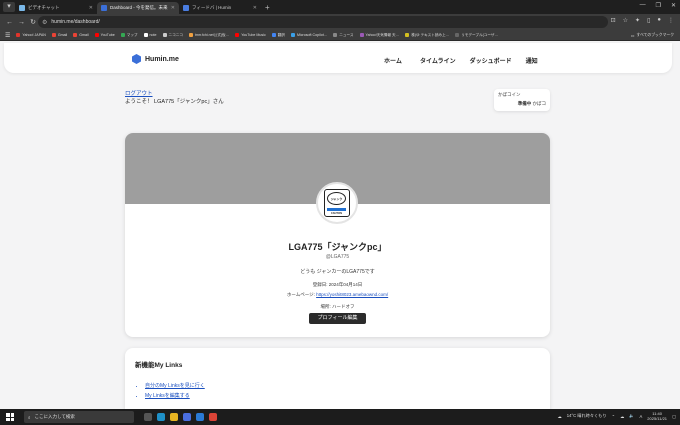 This screenshot has width=680, height=425. I want to click on tab-label: フィードバ | Humin, so click(212, 7).